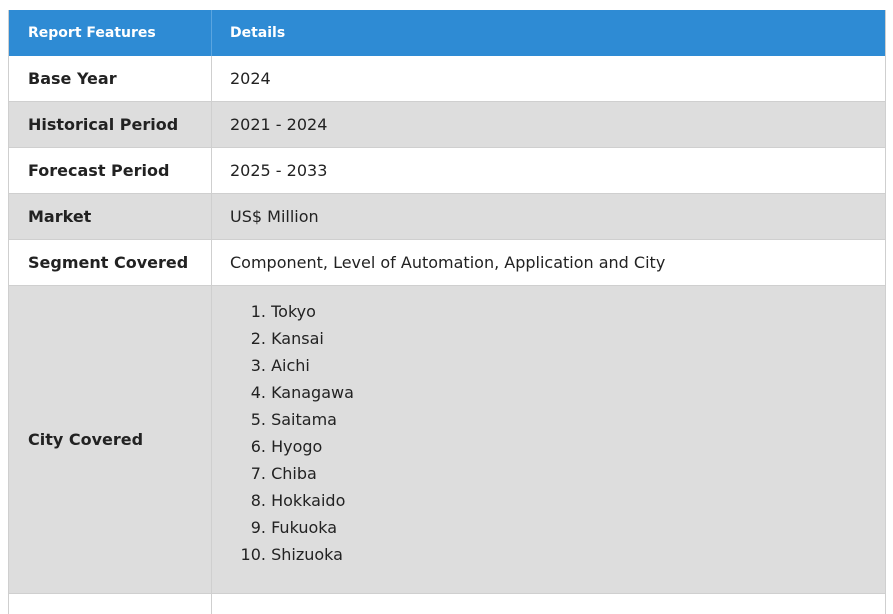 Image resolution: width=893 pixels, height=614 pixels. What do you see at coordinates (258, 392) in the screenshot?
I see `city-number: 4.` at bounding box center [258, 392].